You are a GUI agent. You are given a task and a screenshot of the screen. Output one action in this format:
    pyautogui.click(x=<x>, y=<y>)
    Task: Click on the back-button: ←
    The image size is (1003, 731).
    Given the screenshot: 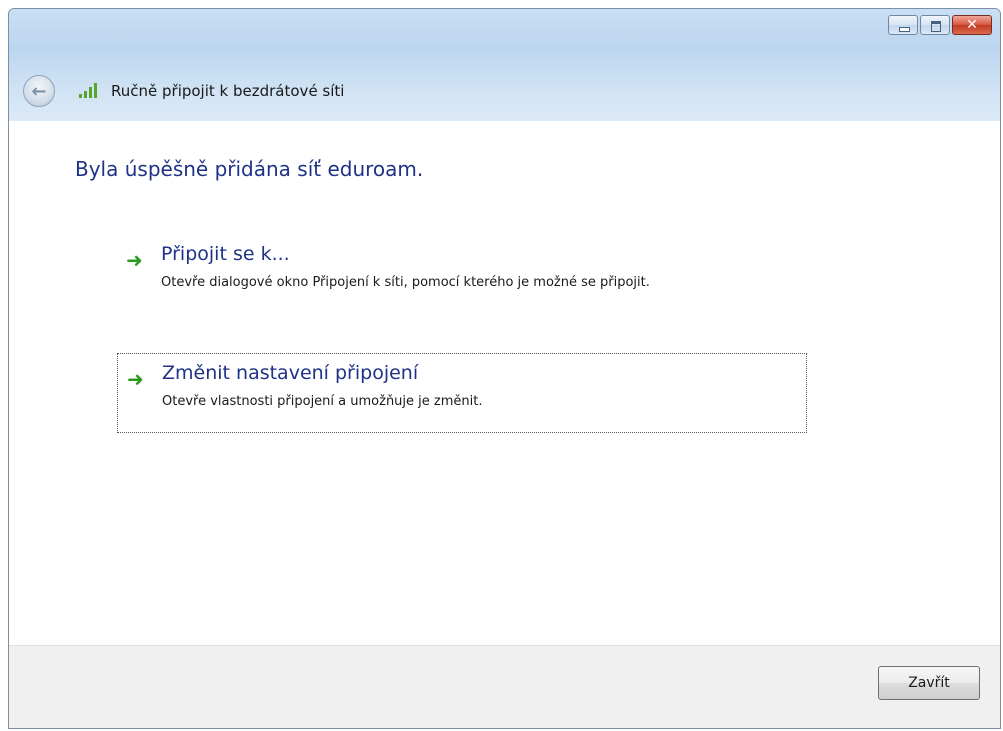 What is the action you would take?
    pyautogui.click(x=39, y=91)
    